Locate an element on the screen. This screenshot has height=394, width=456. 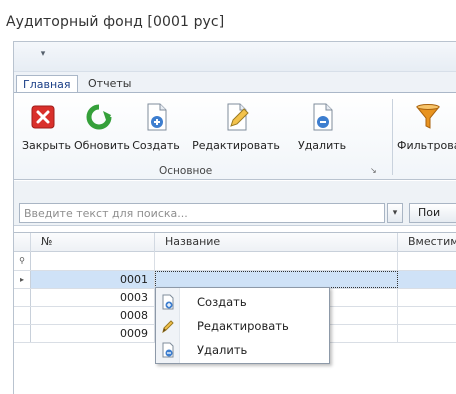
filter-cell-capacity is located at coordinates (427, 261).